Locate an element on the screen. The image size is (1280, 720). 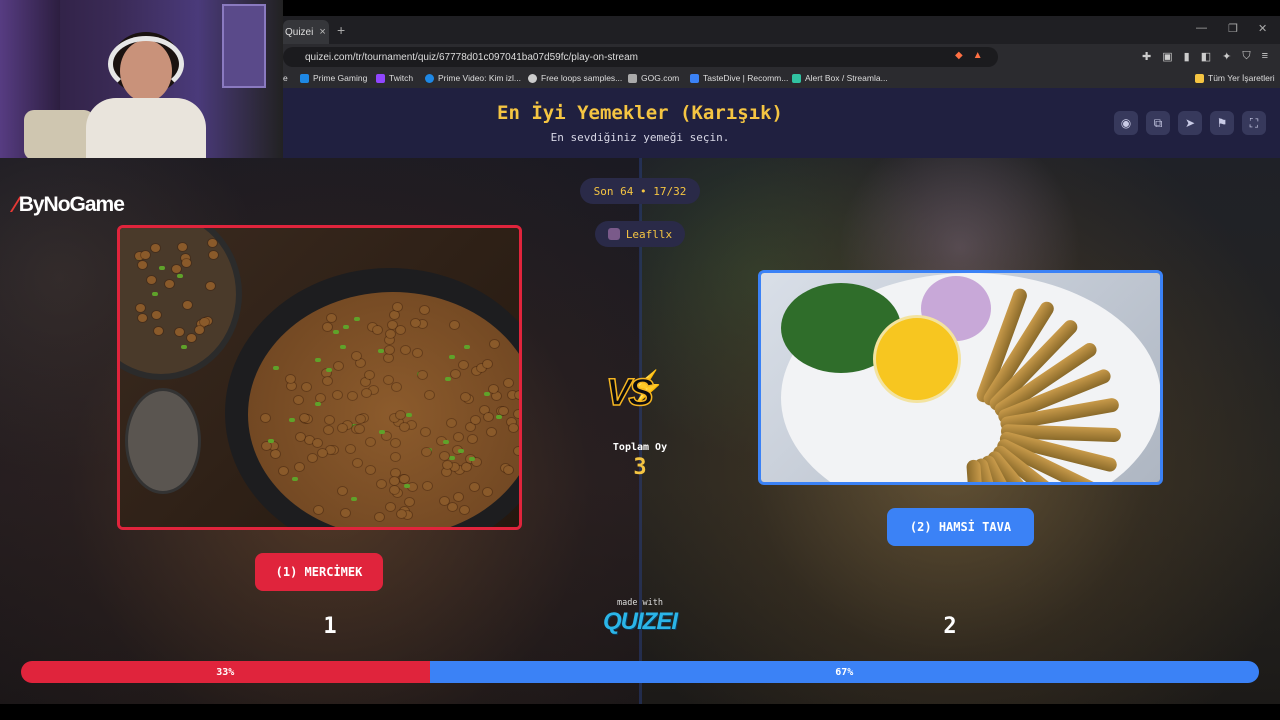
restore-icon: ❐ is located at coordinates (1233, 28).